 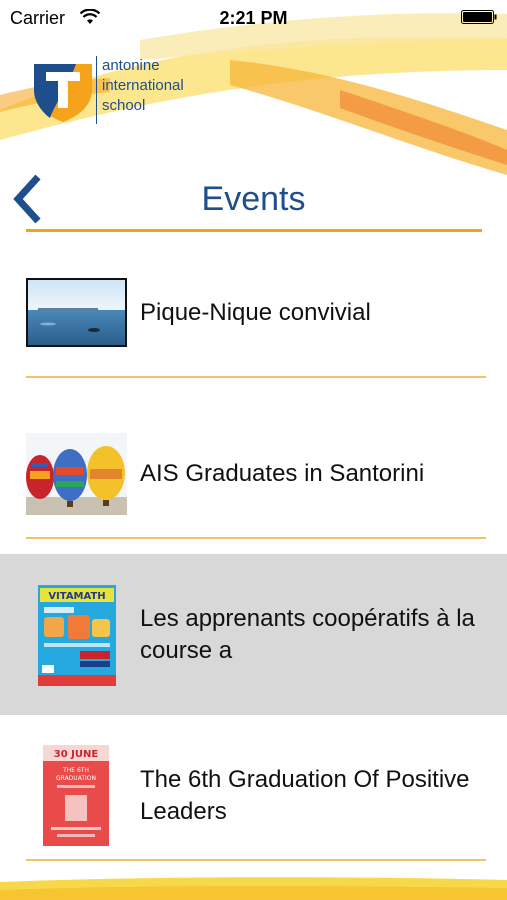 I want to click on hot-air-balloons-photo, so click(x=76, y=474).